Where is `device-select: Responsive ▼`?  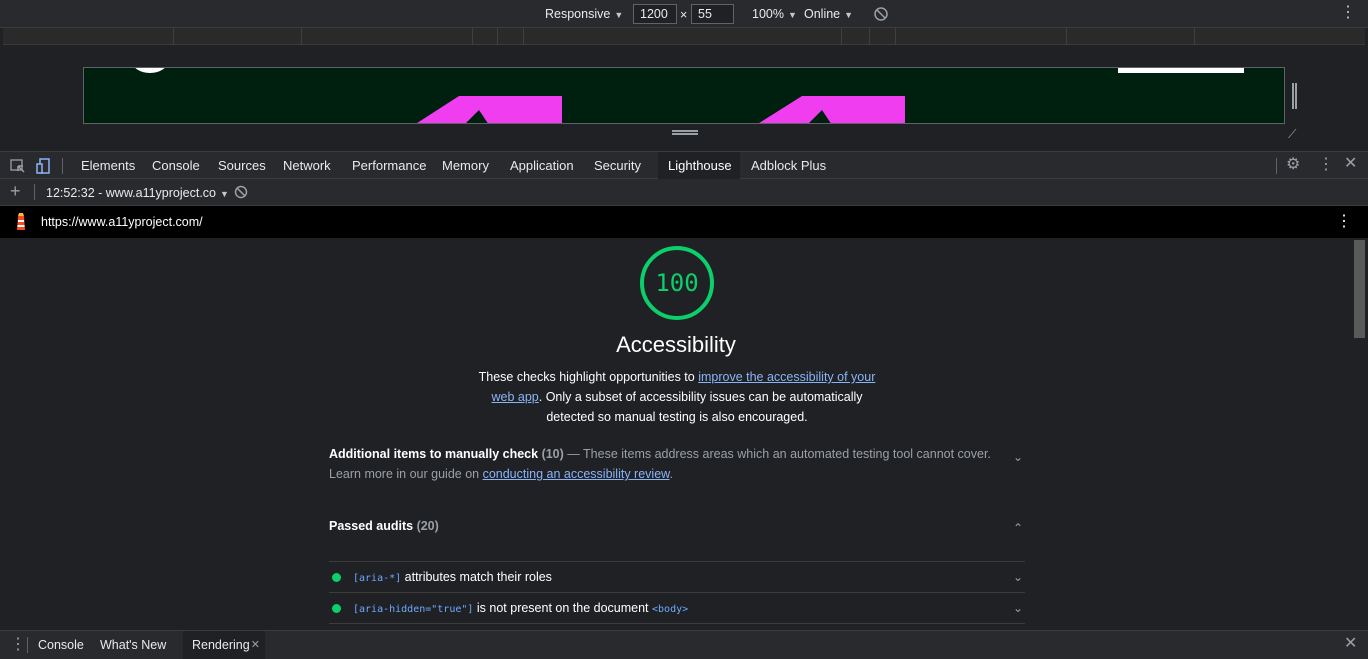 device-select: Responsive ▼ is located at coordinates (584, 14).